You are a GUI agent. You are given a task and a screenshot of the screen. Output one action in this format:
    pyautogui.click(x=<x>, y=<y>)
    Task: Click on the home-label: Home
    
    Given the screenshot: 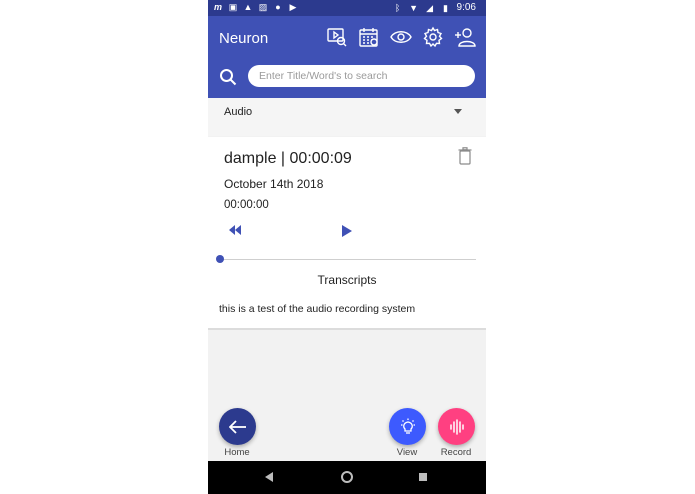 What is the action you would take?
    pyautogui.click(x=237, y=452)
    